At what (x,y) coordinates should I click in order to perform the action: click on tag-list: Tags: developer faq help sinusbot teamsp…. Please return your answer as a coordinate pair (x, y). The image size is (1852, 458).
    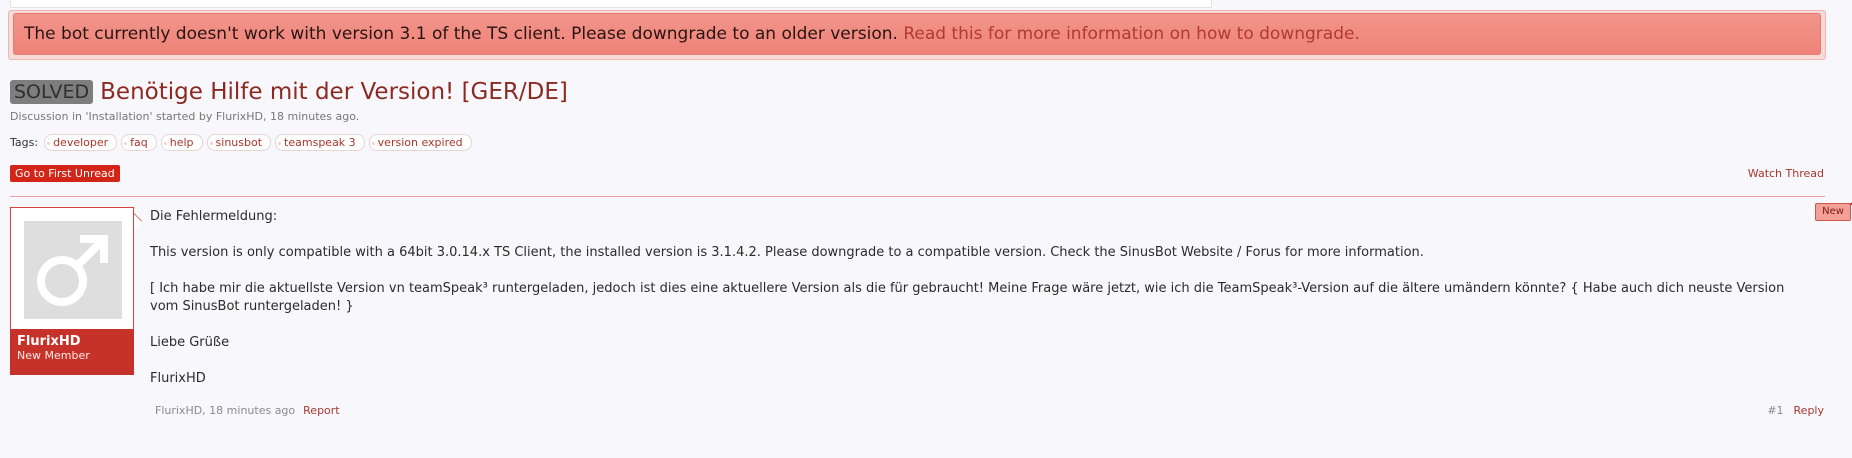
    Looking at the image, I should click on (243, 142).